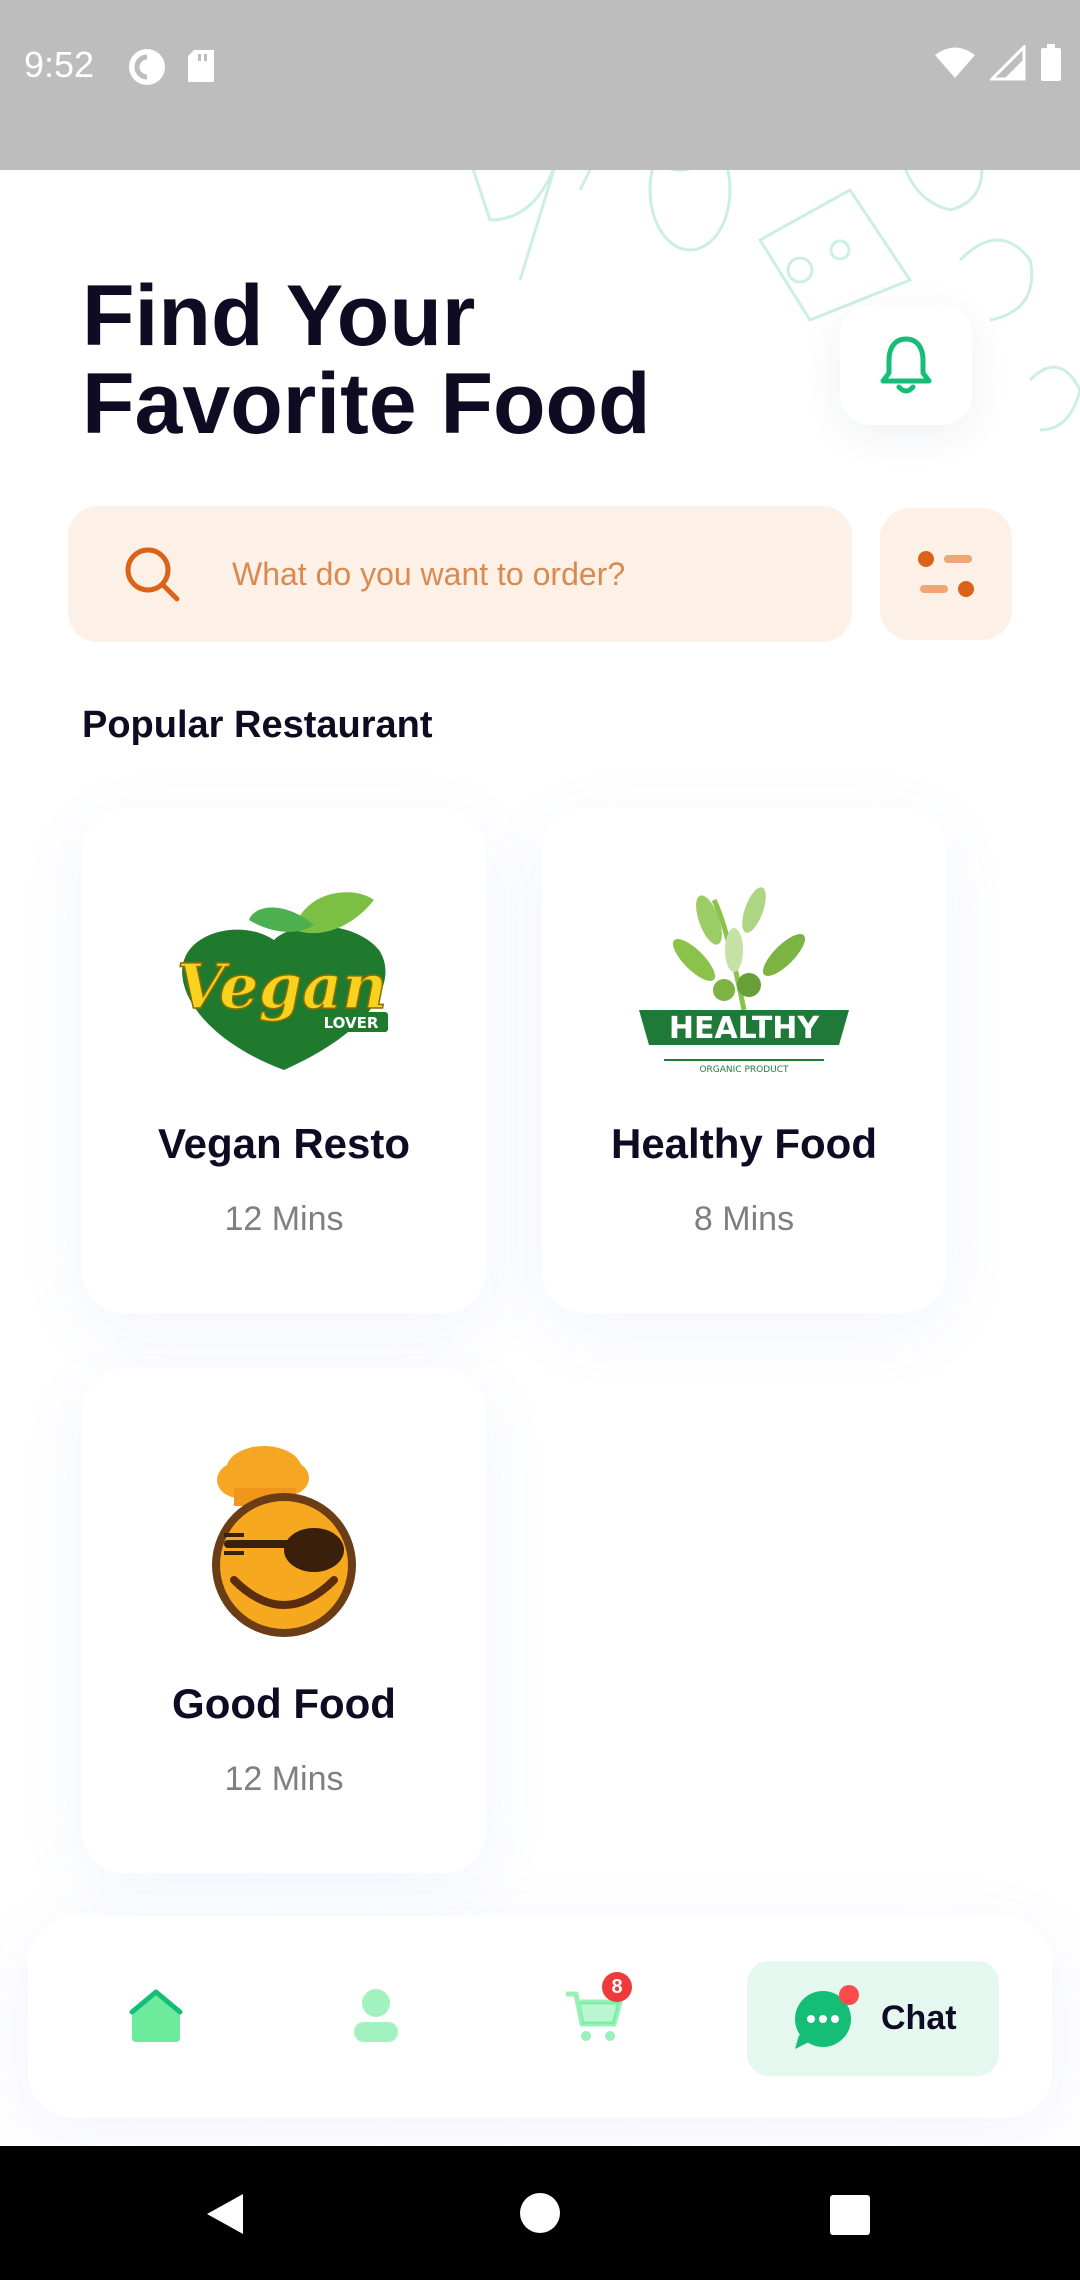 The width and height of the screenshot is (1080, 2280). Describe the element at coordinates (351, 1023) in the screenshot. I see `svg-text: LOVER` at that location.